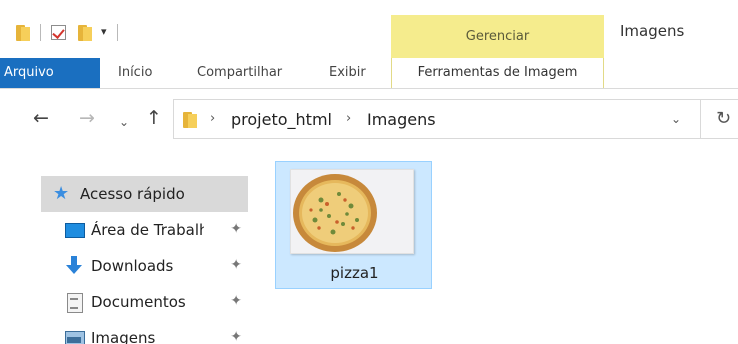 This screenshot has height=344, width=738. What do you see at coordinates (401, 119) in the screenshot?
I see `breadcrumb-imagens: Imagens` at bounding box center [401, 119].